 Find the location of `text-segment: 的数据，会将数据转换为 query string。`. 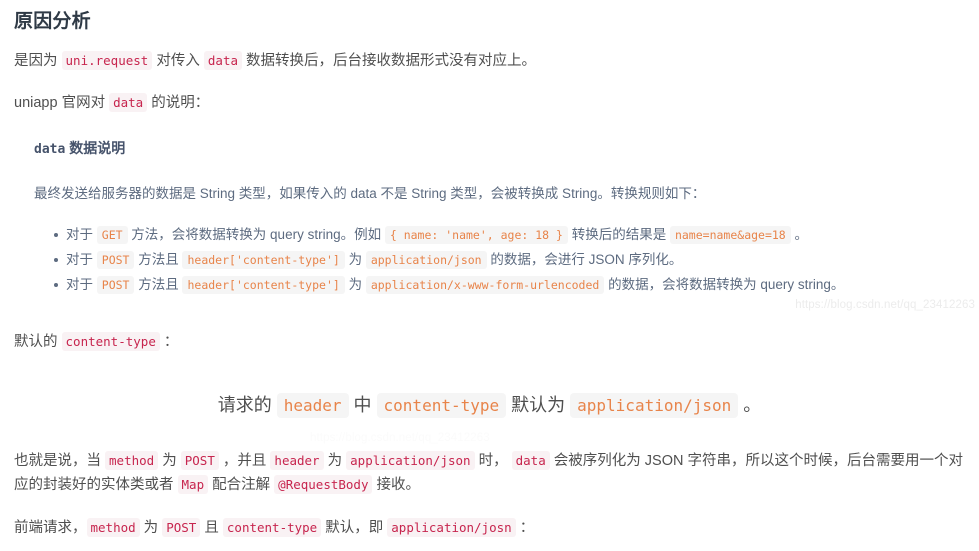

text-segment: 的数据，会将数据转换为 query string。 is located at coordinates (724, 284).